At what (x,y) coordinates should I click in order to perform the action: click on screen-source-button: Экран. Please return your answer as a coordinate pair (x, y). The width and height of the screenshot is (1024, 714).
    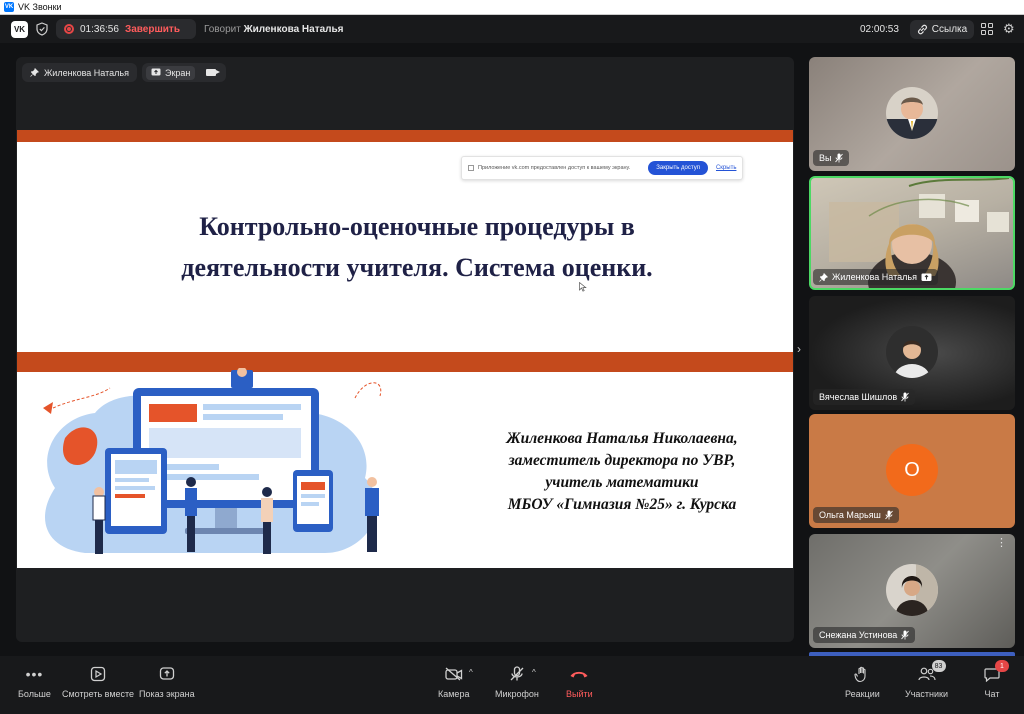
    Looking at the image, I should click on (171, 72).